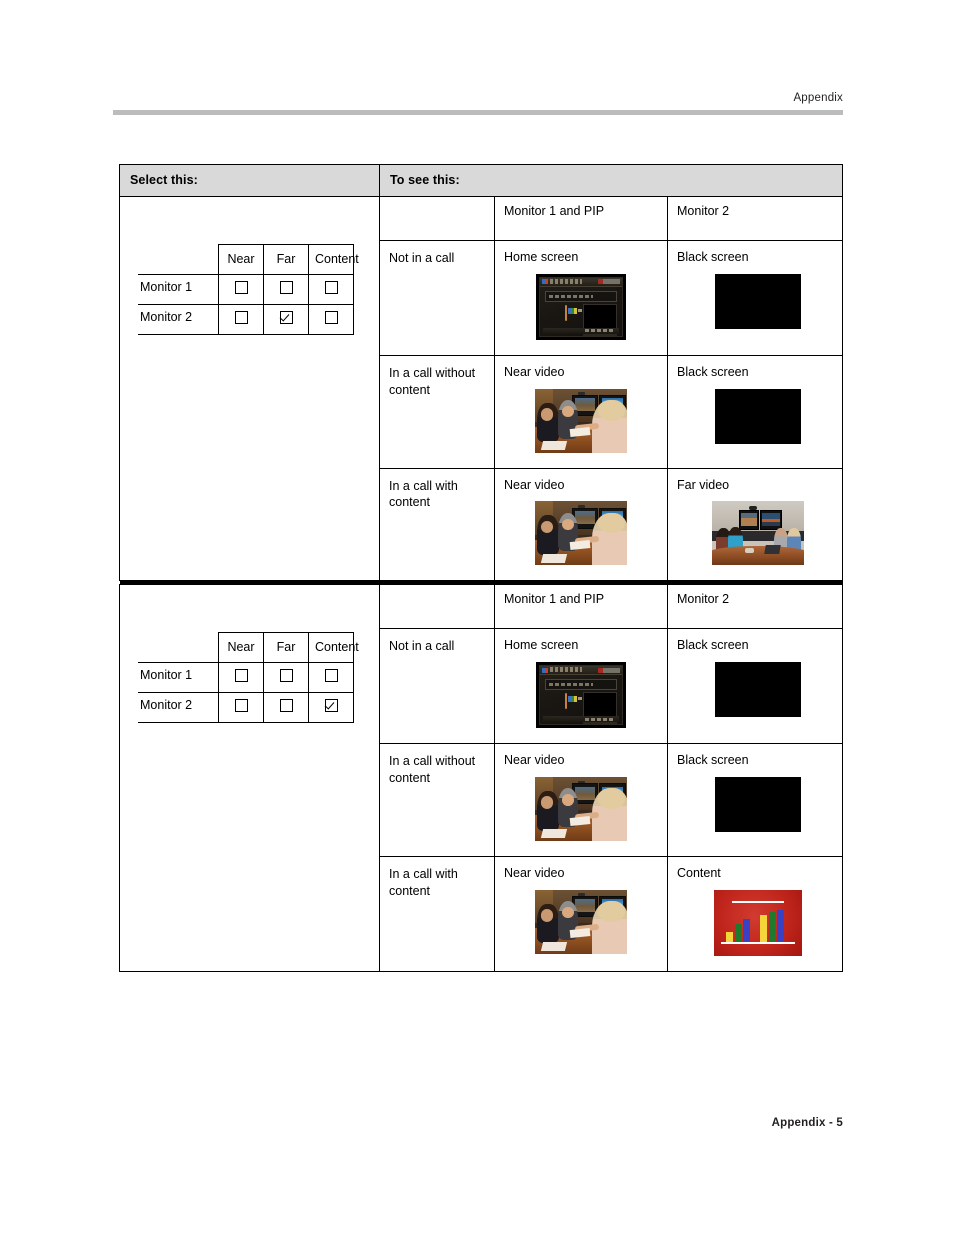 The width and height of the screenshot is (954, 1235). I want to click on page-footer: Appendix - 5, so click(807, 1123).